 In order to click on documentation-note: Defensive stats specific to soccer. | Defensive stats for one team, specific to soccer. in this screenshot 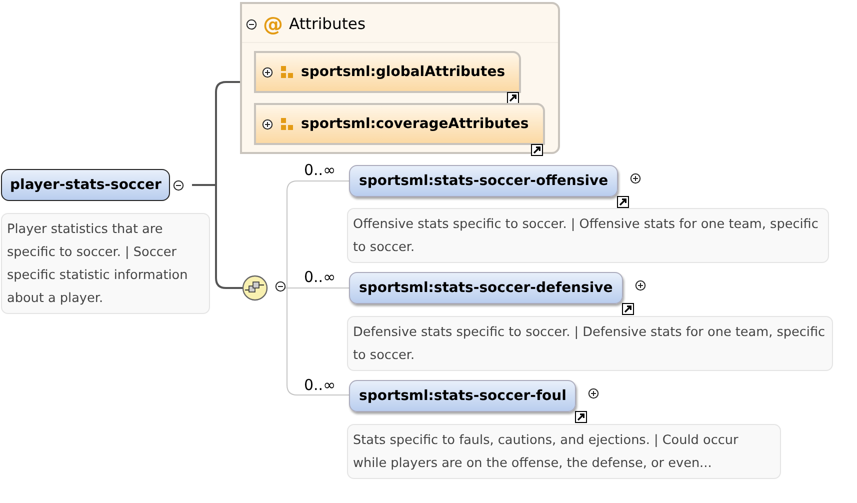, I will do `click(590, 343)`.